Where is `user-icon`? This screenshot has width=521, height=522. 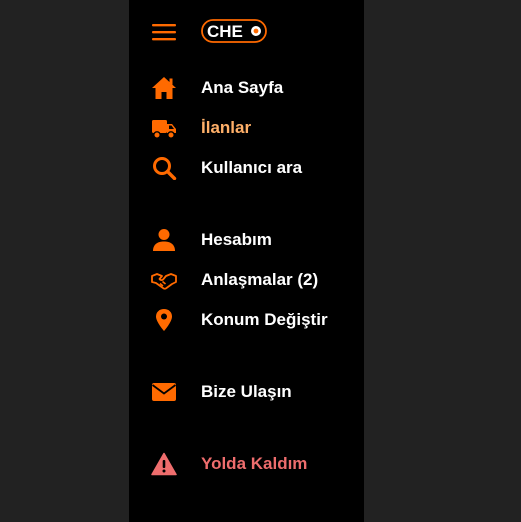
user-icon is located at coordinates (164, 240).